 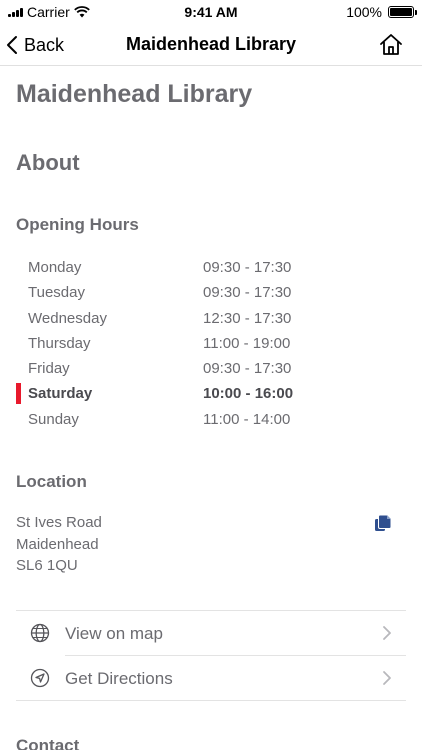 I want to click on battery-percentage: 100%, so click(x=364, y=12).